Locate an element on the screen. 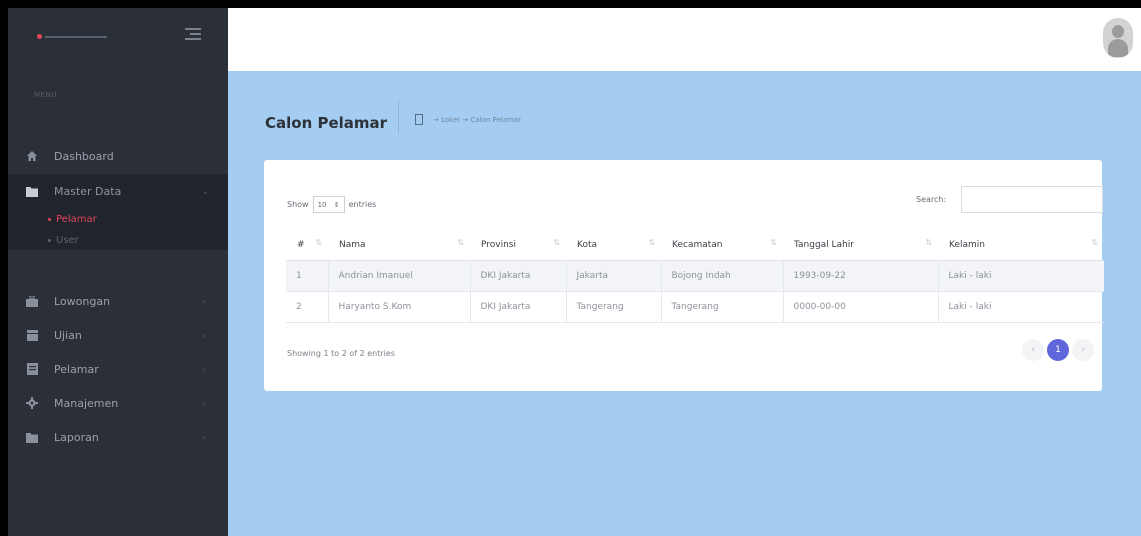 The image size is (1141, 536). entries-select: 10 ⇕ is located at coordinates (328, 204).